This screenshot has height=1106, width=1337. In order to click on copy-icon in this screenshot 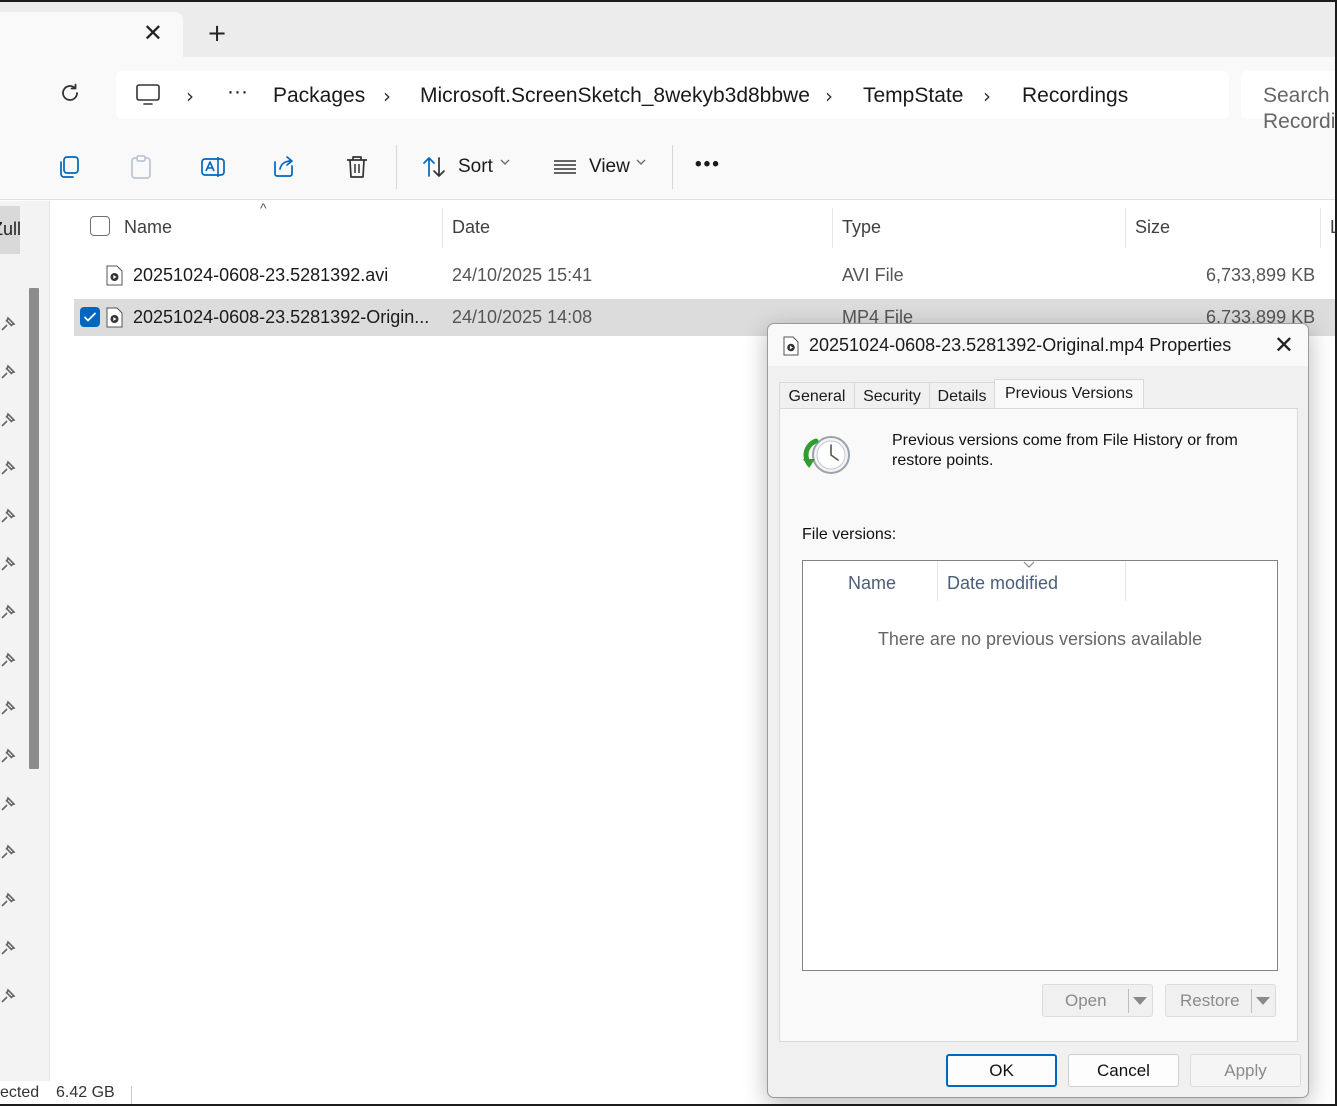, I will do `click(69, 167)`.